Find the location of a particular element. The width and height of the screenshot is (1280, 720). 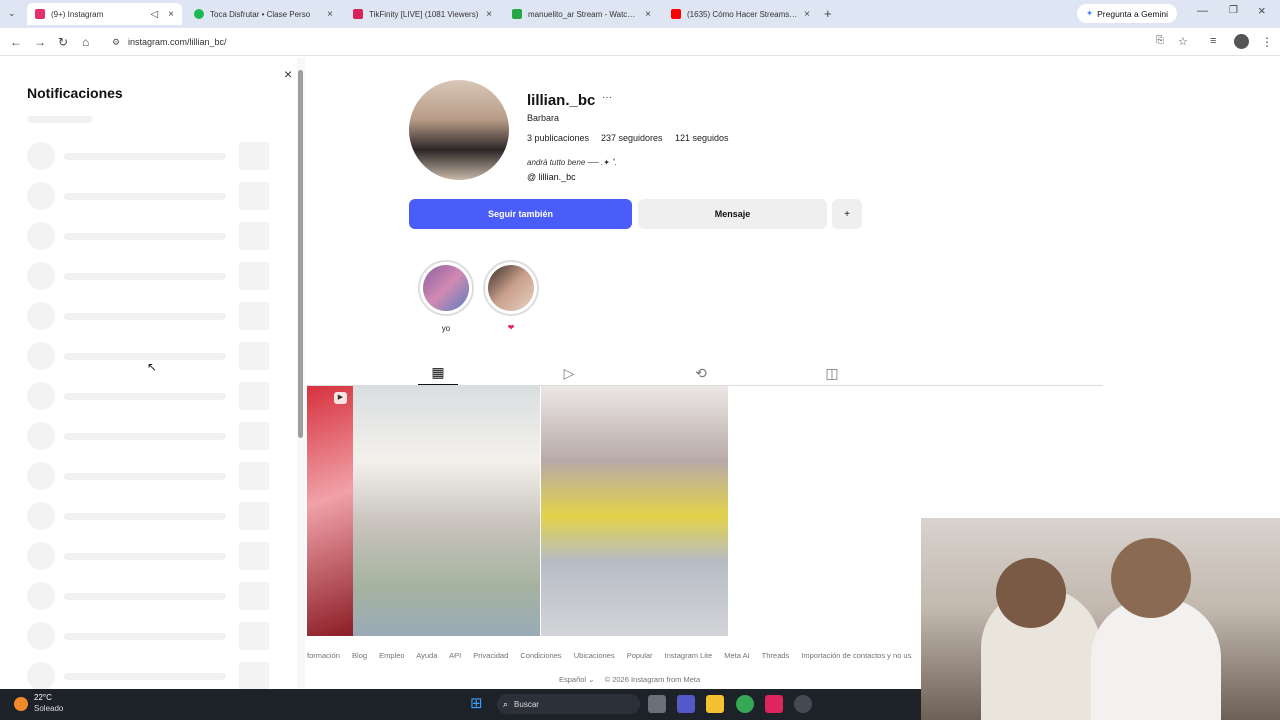

webcam-overlay is located at coordinates (1100, 619).